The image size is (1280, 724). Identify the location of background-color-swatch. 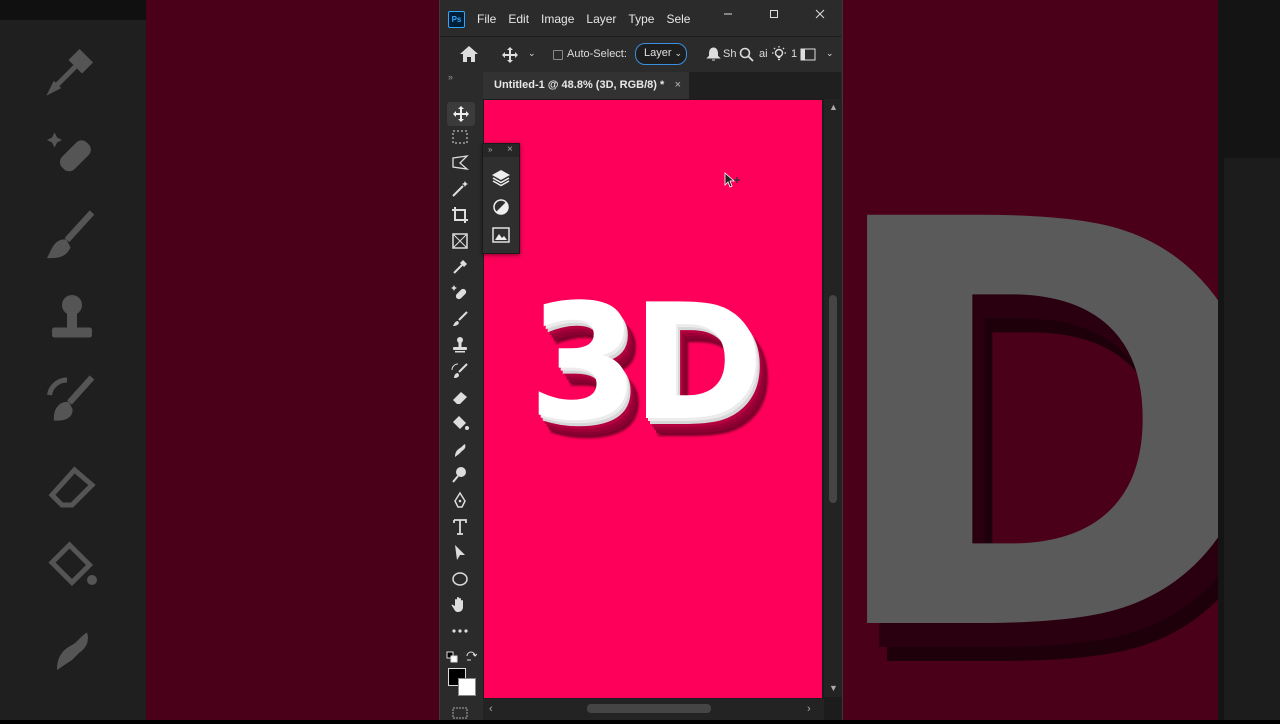
(467, 687).